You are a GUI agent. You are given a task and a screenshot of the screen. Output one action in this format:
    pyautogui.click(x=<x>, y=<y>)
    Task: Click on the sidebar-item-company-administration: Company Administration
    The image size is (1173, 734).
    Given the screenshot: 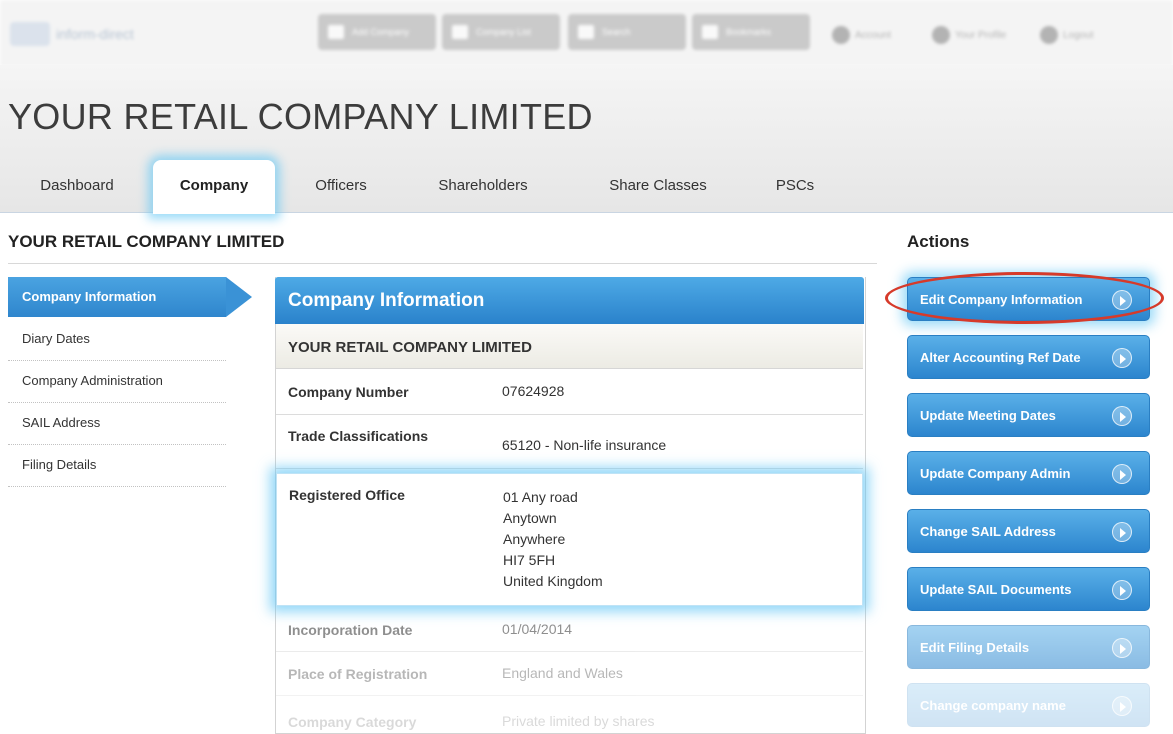 What is the action you would take?
    pyautogui.click(x=117, y=382)
    